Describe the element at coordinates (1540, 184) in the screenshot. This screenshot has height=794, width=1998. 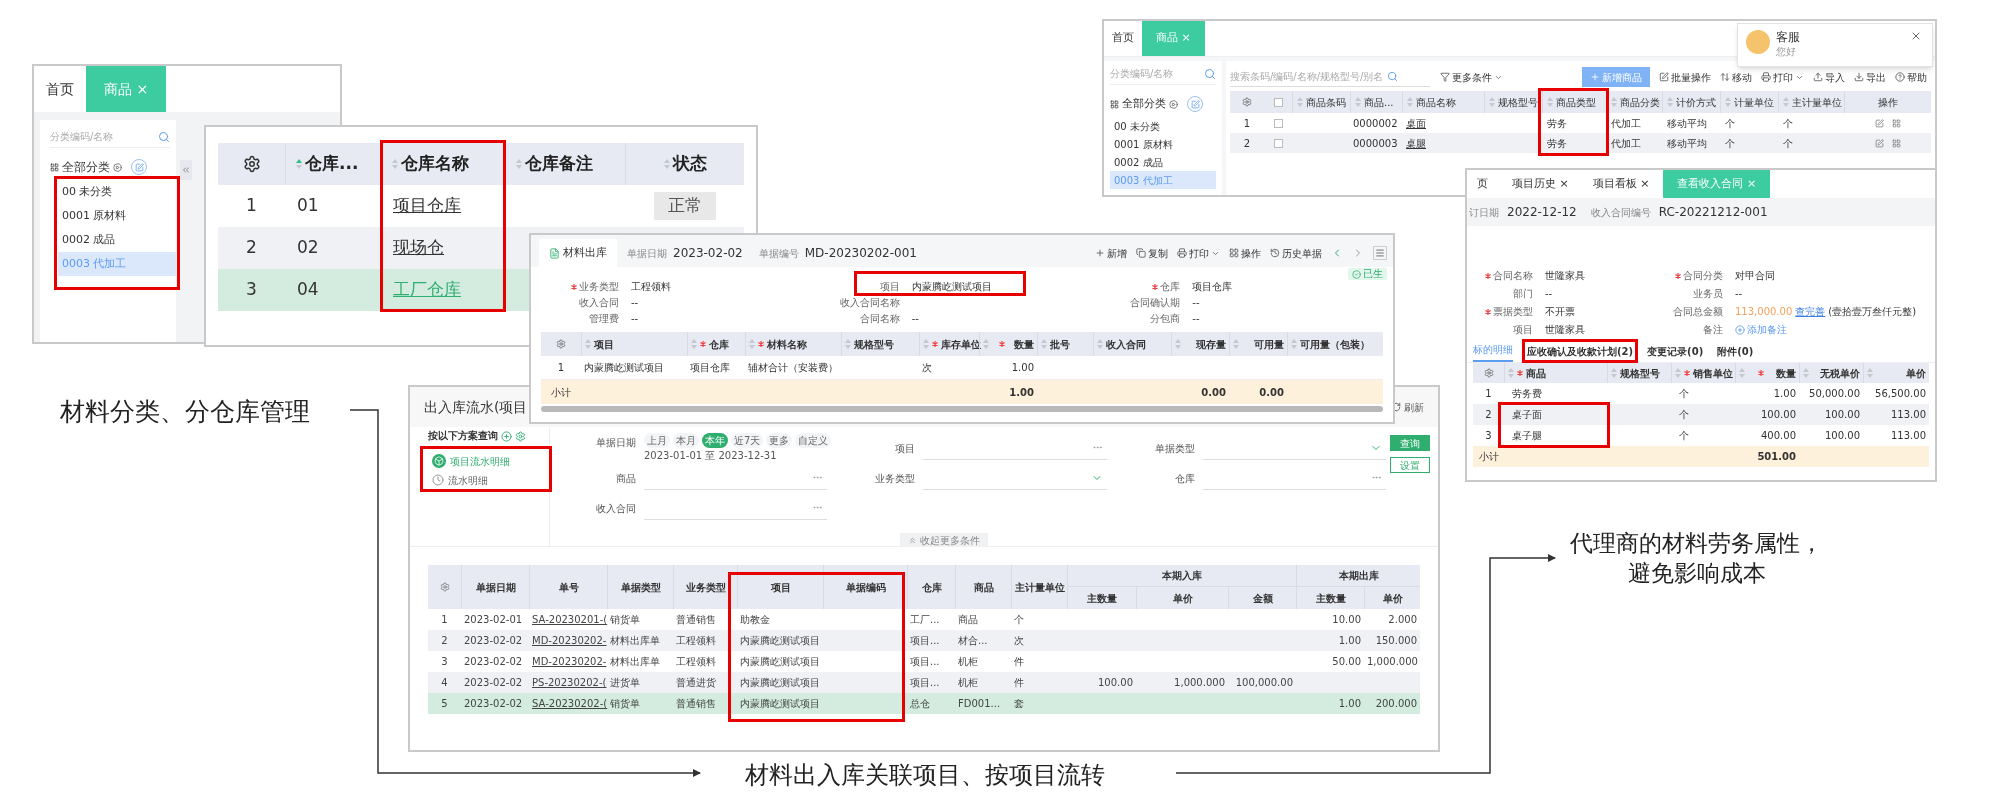
I see `tab: 项目历史 ×` at that location.